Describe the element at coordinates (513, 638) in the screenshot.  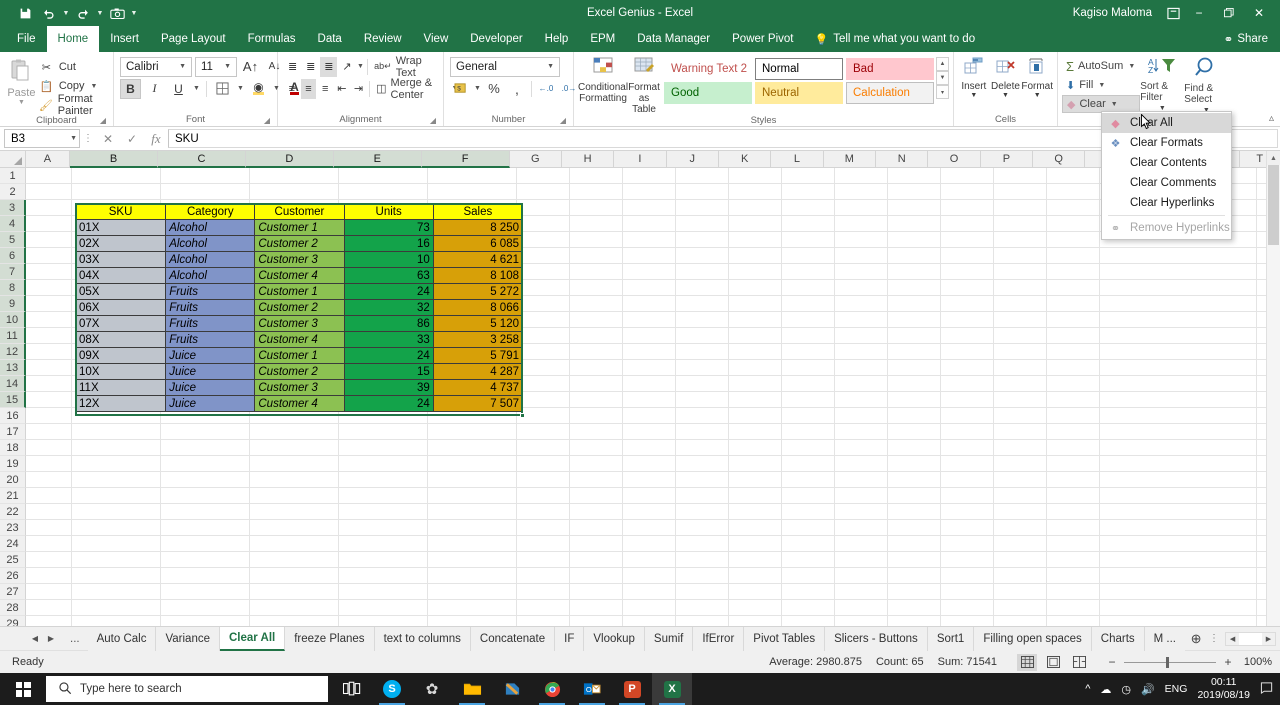
I see `sheet-tab-concatenate: Concatenate` at that location.